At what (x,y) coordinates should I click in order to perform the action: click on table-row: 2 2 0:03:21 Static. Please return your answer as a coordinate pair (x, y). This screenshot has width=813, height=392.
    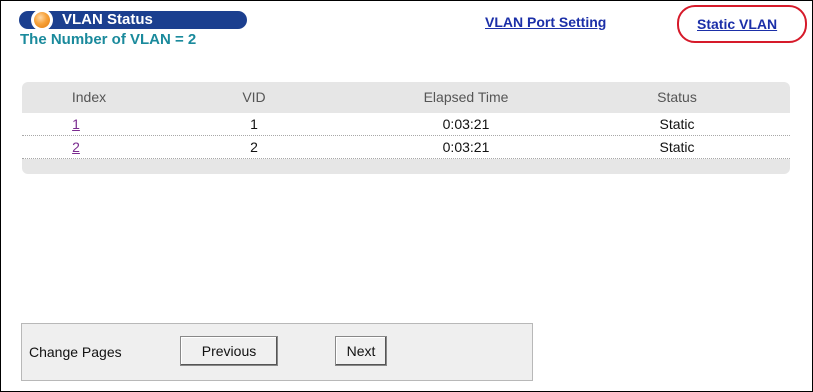
    Looking at the image, I should click on (406, 147).